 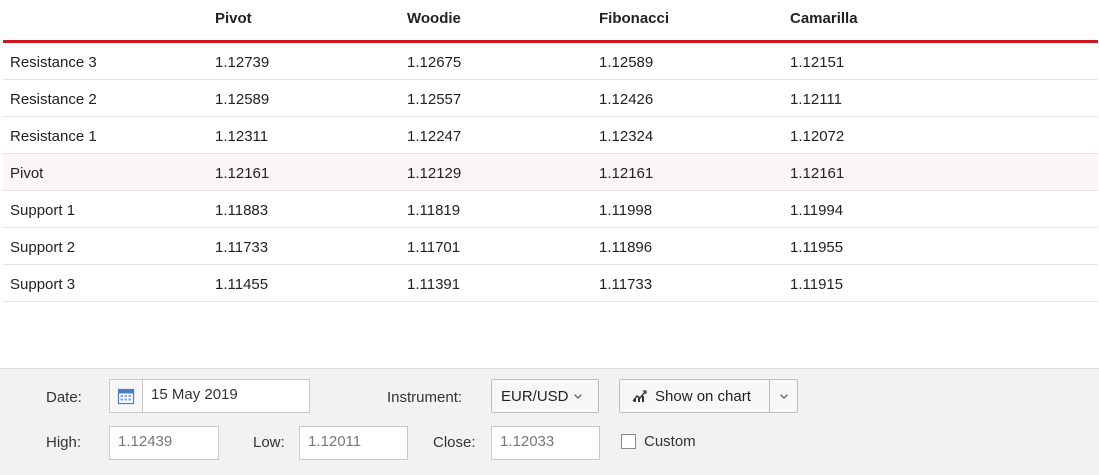 What do you see at coordinates (434, 247) in the screenshot?
I see `cell-woodie: 1.11701` at bounding box center [434, 247].